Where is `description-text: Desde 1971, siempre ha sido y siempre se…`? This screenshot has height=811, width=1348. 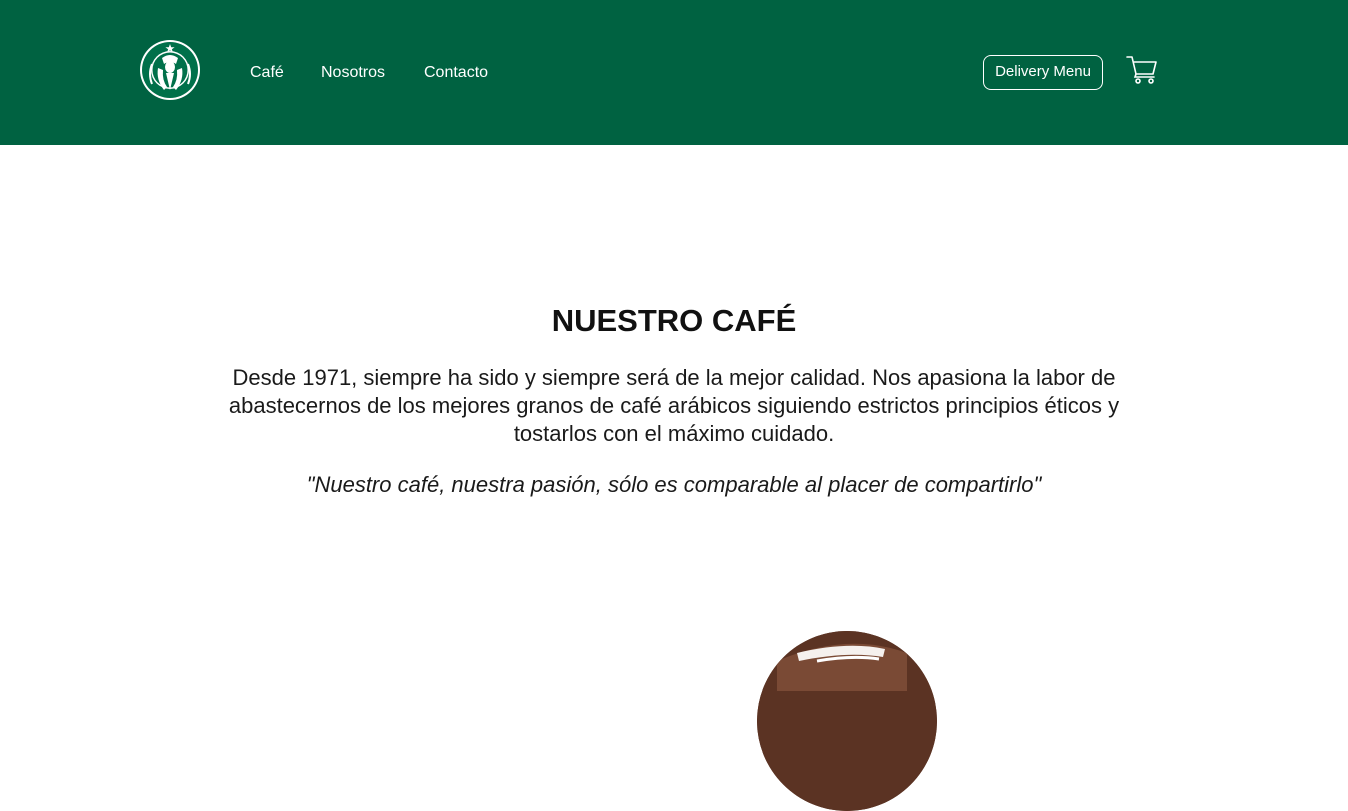
description-text: Desde 1971, siempre ha sido y siempre se… is located at coordinates (674, 405).